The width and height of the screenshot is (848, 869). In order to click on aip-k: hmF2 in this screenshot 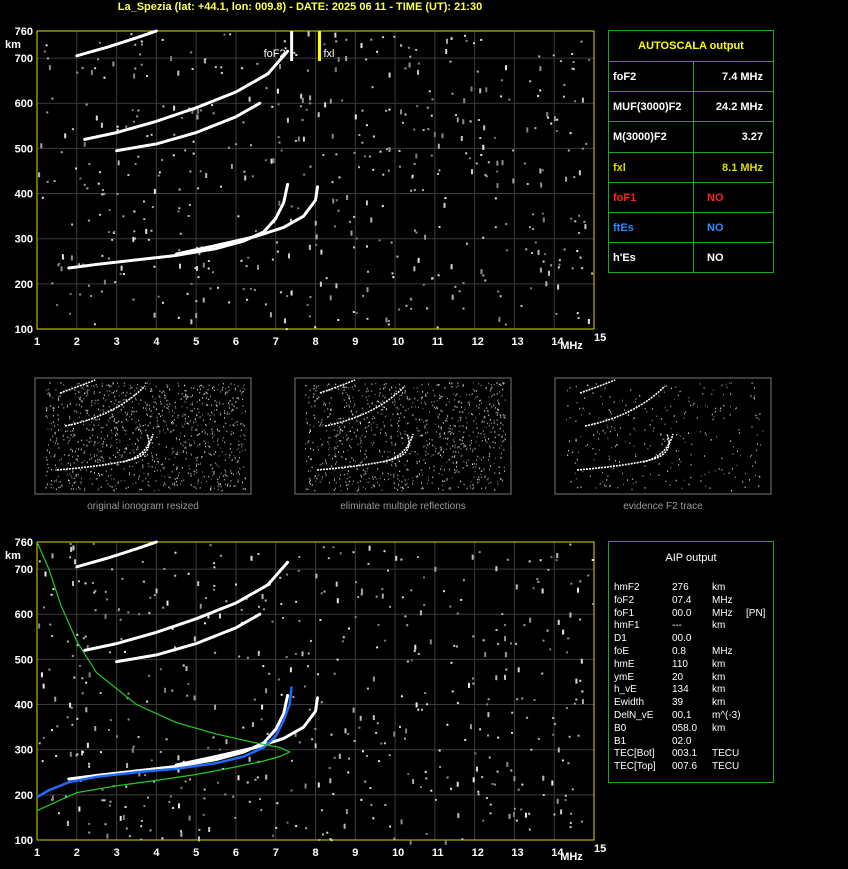, I will do `click(627, 587)`.